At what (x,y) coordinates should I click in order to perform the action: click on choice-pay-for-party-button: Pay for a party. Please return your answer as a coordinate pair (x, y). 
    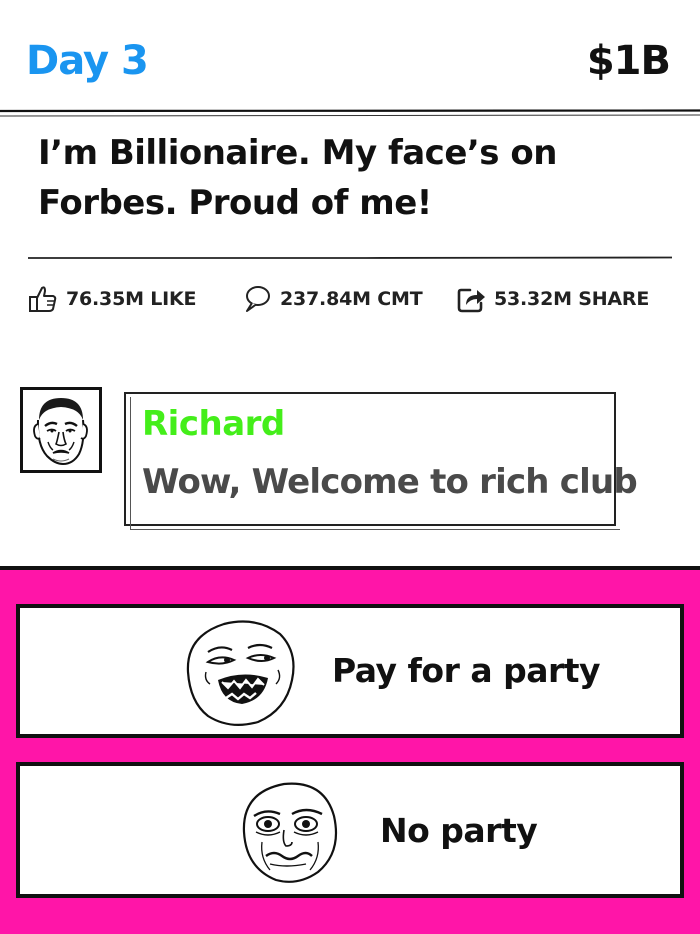
    Looking at the image, I should click on (350, 671).